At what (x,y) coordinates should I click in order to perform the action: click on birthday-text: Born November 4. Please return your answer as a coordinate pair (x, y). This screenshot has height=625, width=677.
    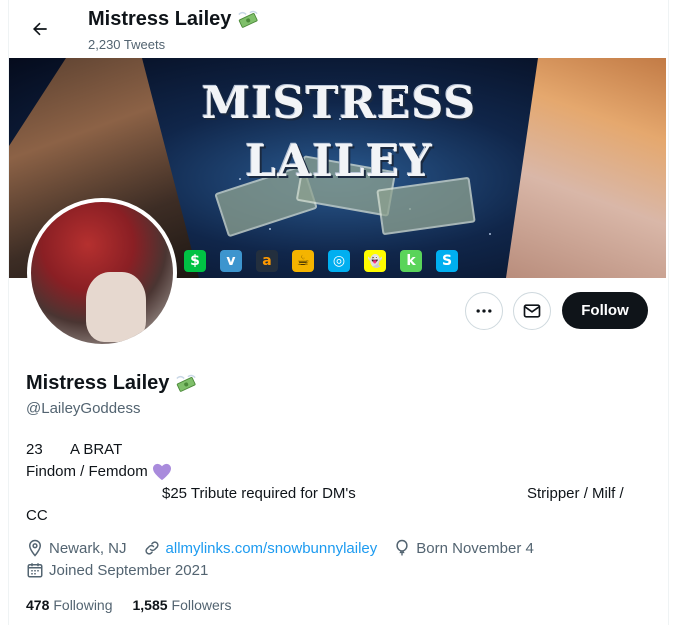
    Looking at the image, I should click on (475, 548).